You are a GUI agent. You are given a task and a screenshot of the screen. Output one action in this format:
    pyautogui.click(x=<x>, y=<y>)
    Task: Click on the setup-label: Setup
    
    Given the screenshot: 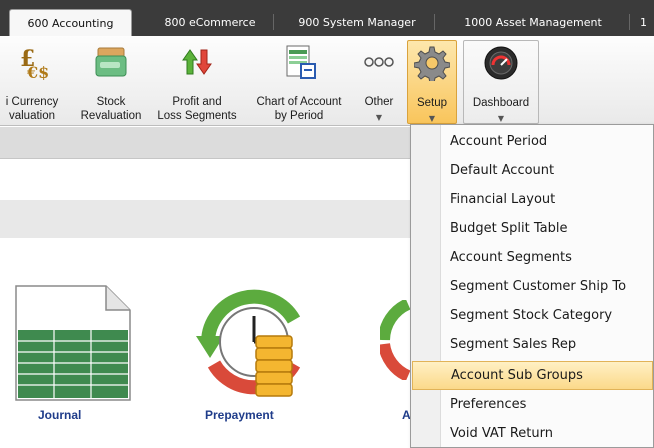 What is the action you would take?
    pyautogui.click(x=432, y=103)
    